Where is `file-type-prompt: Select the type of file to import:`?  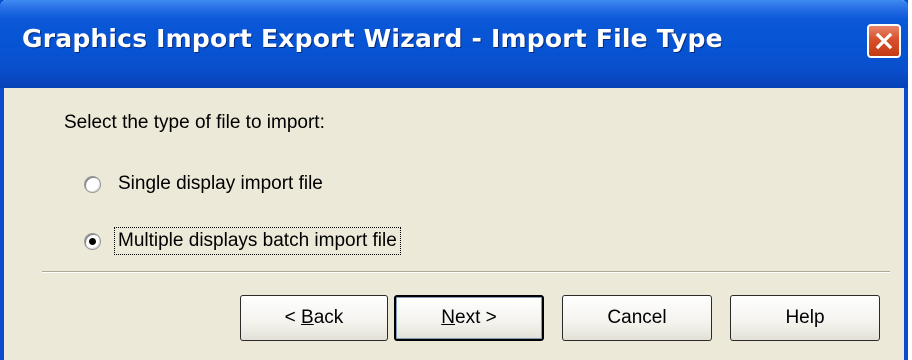 file-type-prompt: Select the type of file to import: is located at coordinates (194, 122).